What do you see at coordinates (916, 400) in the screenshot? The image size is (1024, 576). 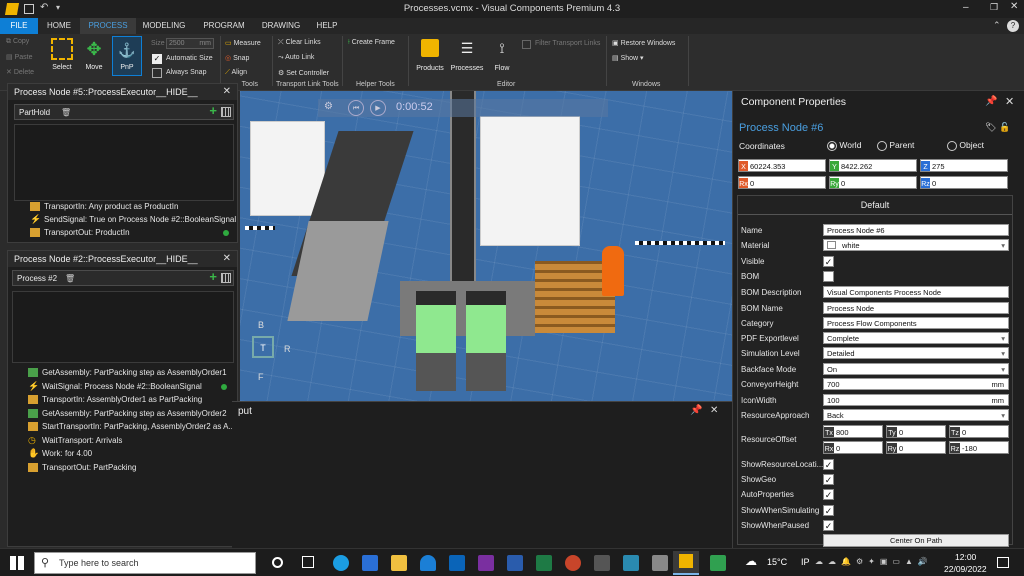 I see `icon-width-field: 100 mm` at bounding box center [916, 400].